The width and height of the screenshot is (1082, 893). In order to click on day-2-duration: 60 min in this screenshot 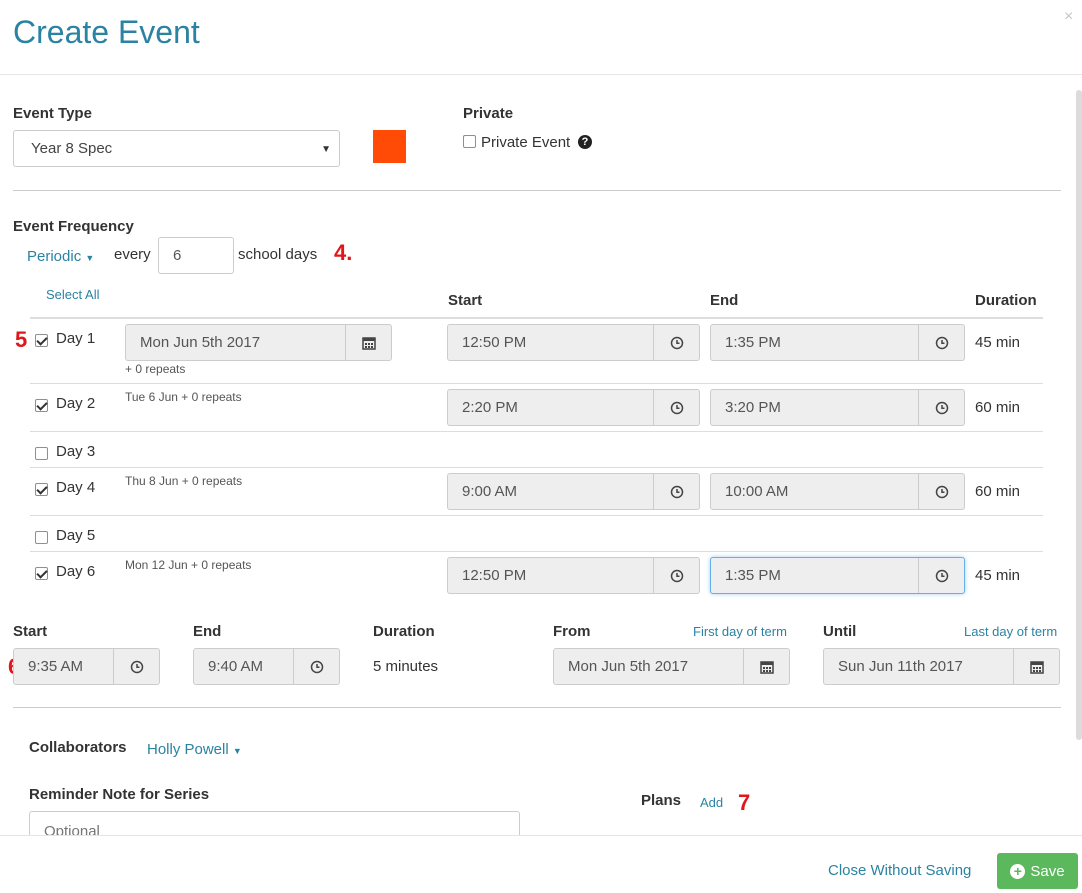, I will do `click(998, 407)`.